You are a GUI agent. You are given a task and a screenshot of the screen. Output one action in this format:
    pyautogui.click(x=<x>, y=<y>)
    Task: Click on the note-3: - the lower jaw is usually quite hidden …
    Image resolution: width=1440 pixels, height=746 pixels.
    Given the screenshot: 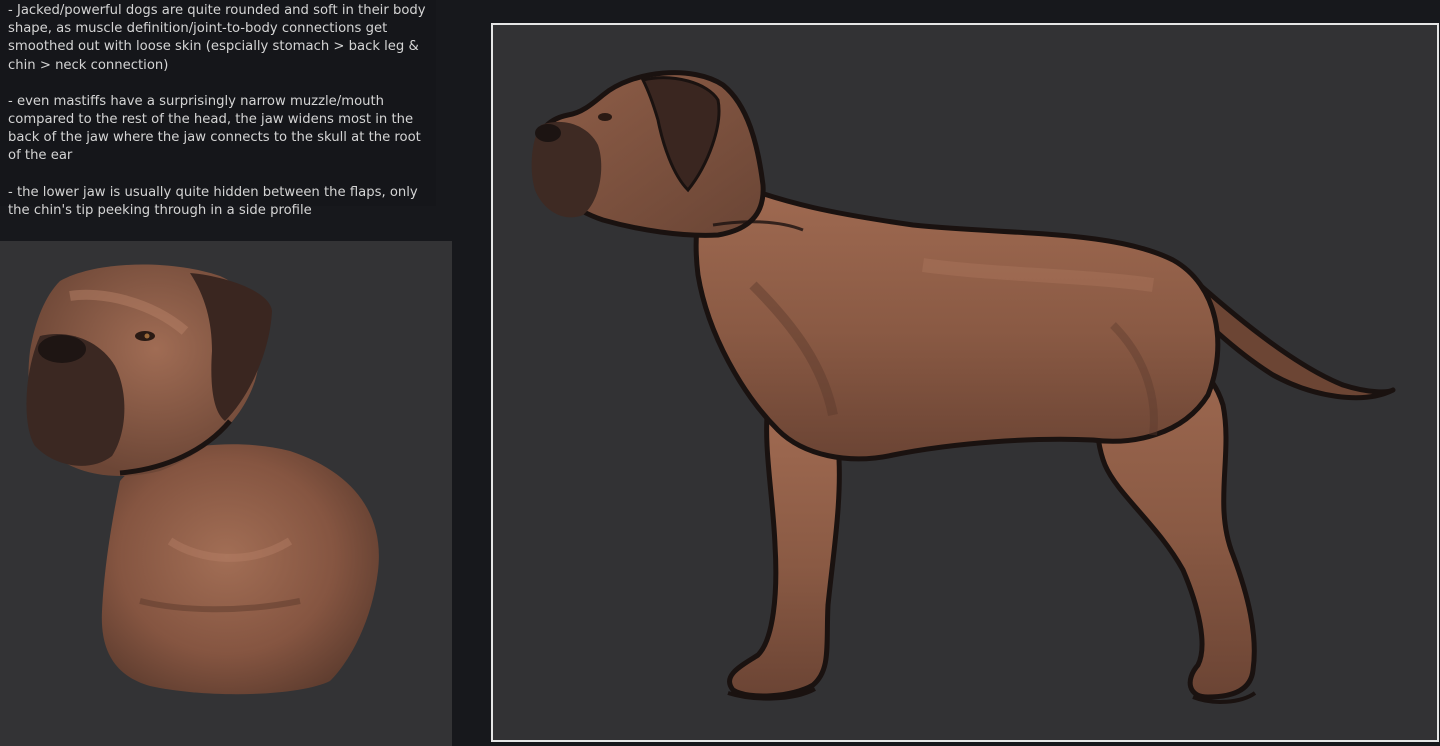 What is the action you would take?
    pyautogui.click(x=215, y=201)
    